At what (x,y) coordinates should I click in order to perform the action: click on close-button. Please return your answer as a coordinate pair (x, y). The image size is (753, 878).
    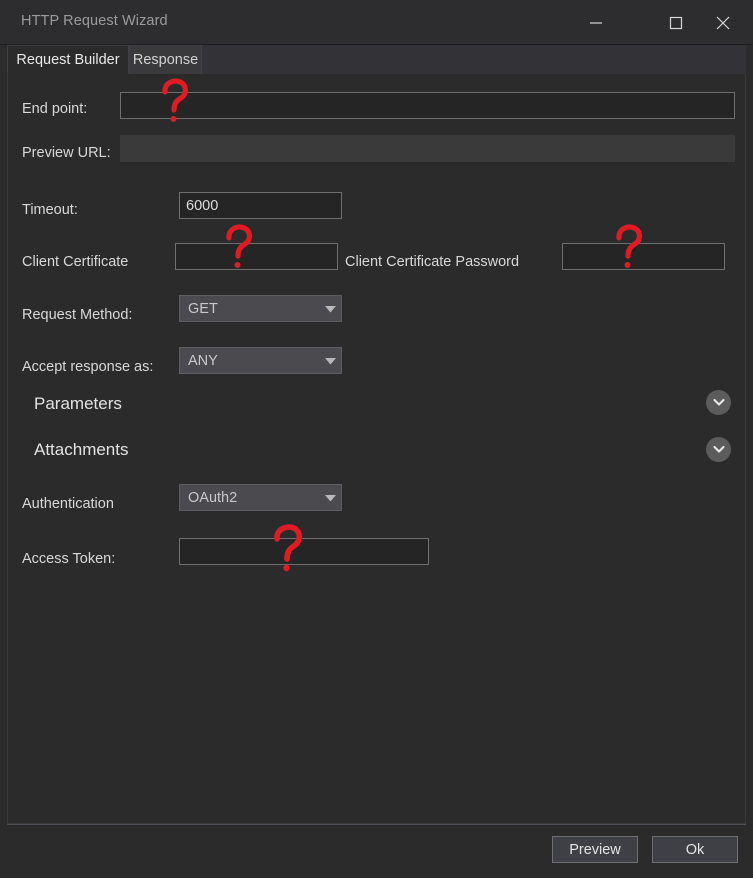
    Looking at the image, I should click on (723, 22).